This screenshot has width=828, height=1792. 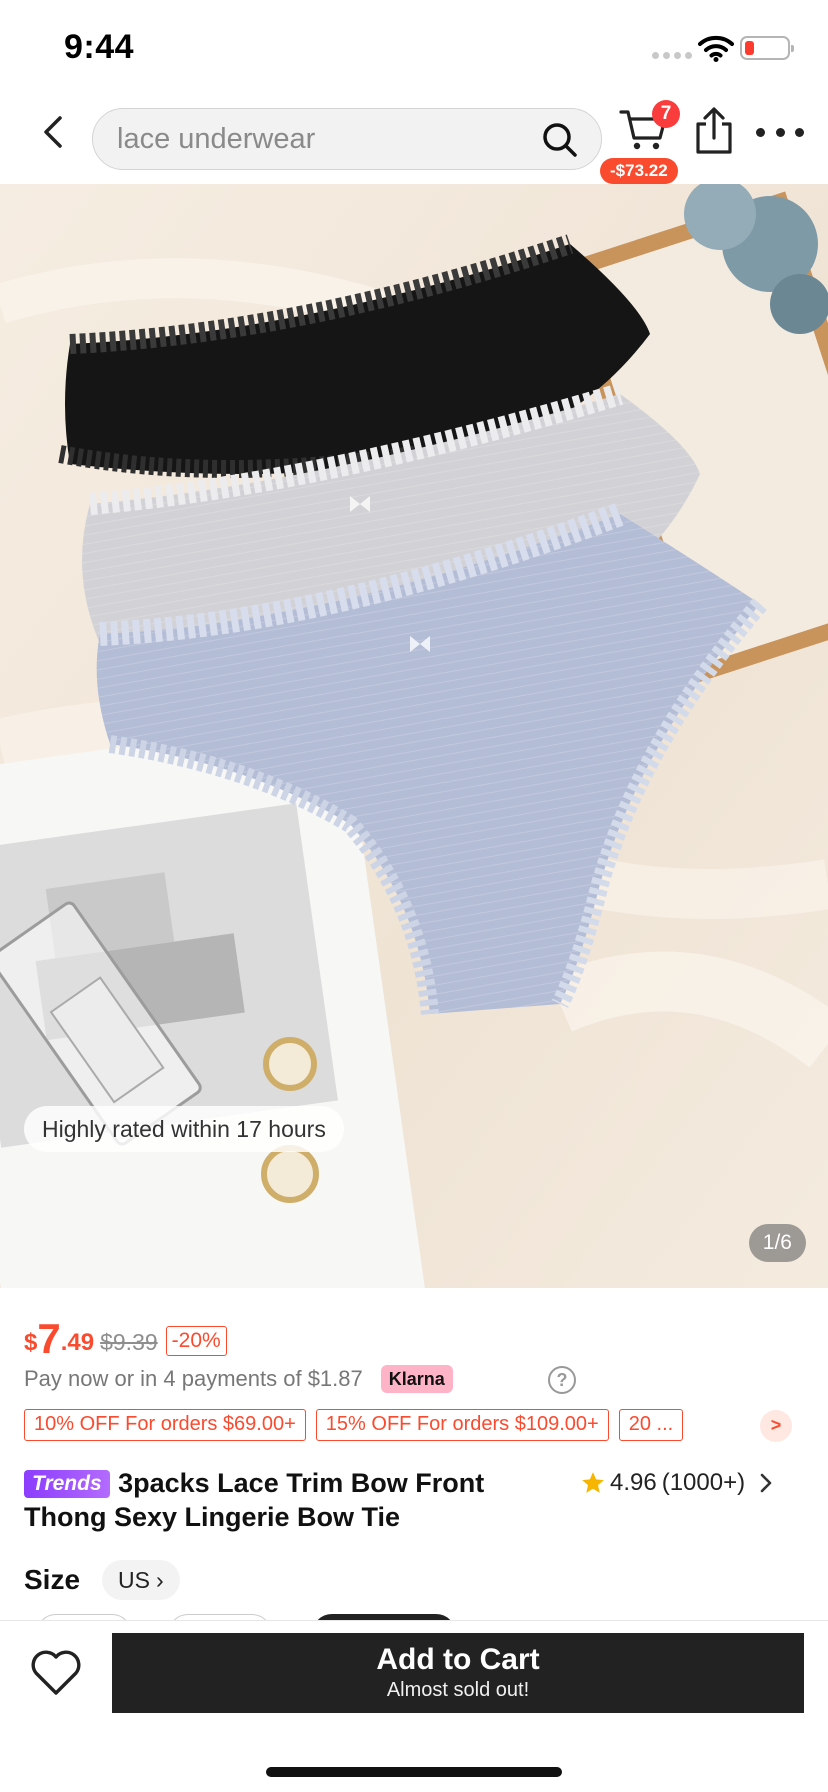 I want to click on status-bar: 9:44, so click(x=414, y=46).